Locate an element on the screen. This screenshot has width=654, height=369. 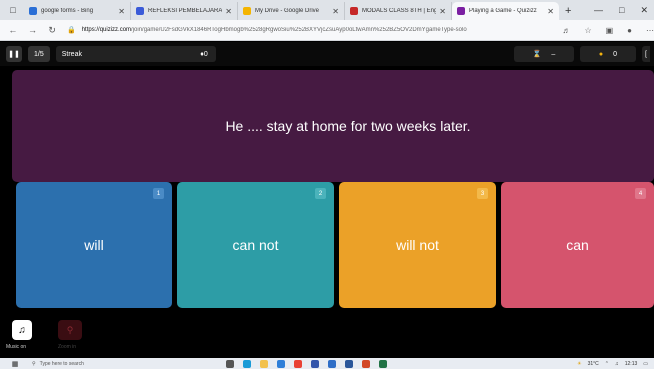
music-note-icon: ♫ is located at coordinates (22, 330).